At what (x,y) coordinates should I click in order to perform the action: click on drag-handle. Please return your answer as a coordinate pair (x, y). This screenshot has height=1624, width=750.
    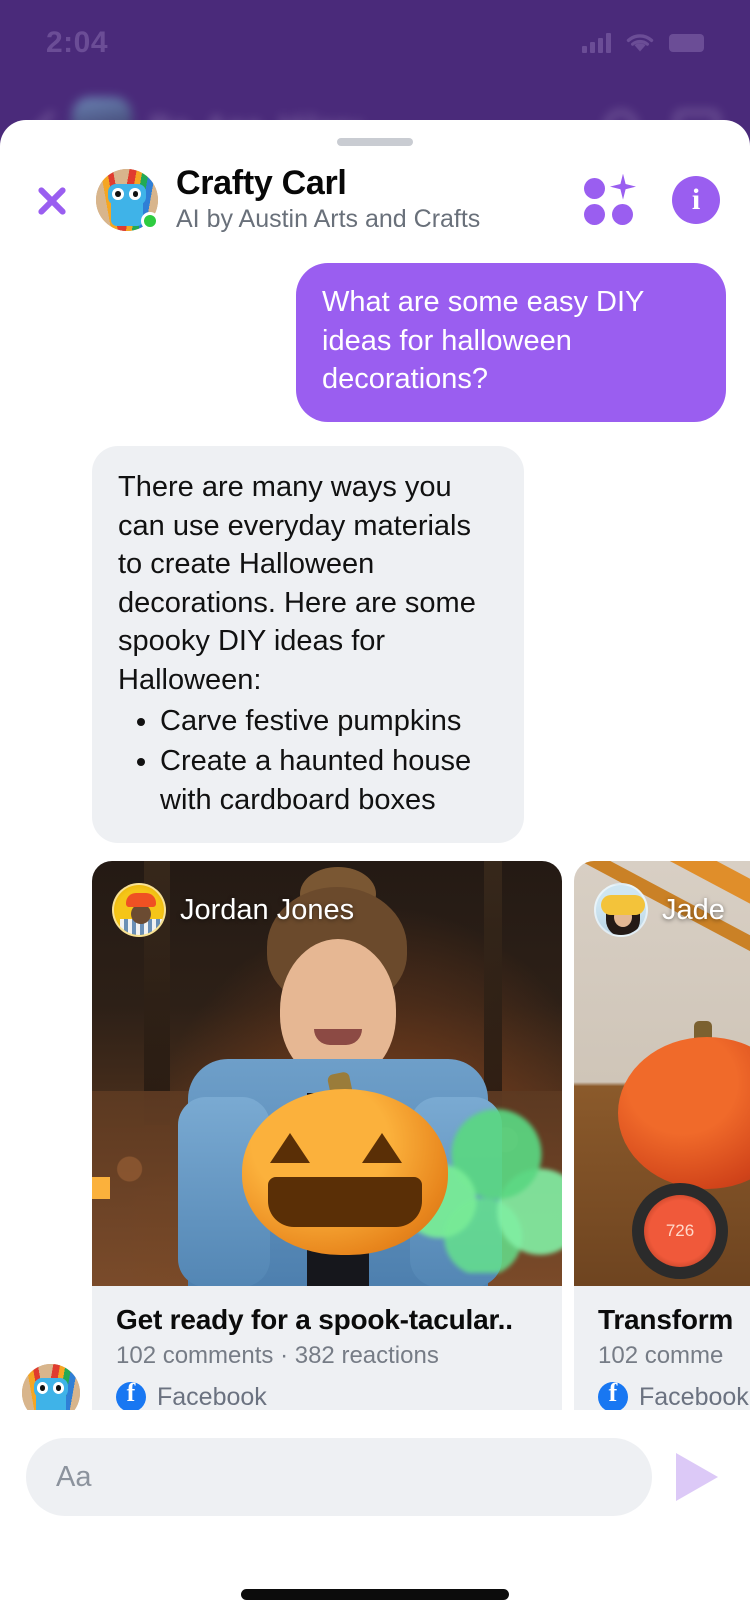
    Looking at the image, I should click on (375, 142).